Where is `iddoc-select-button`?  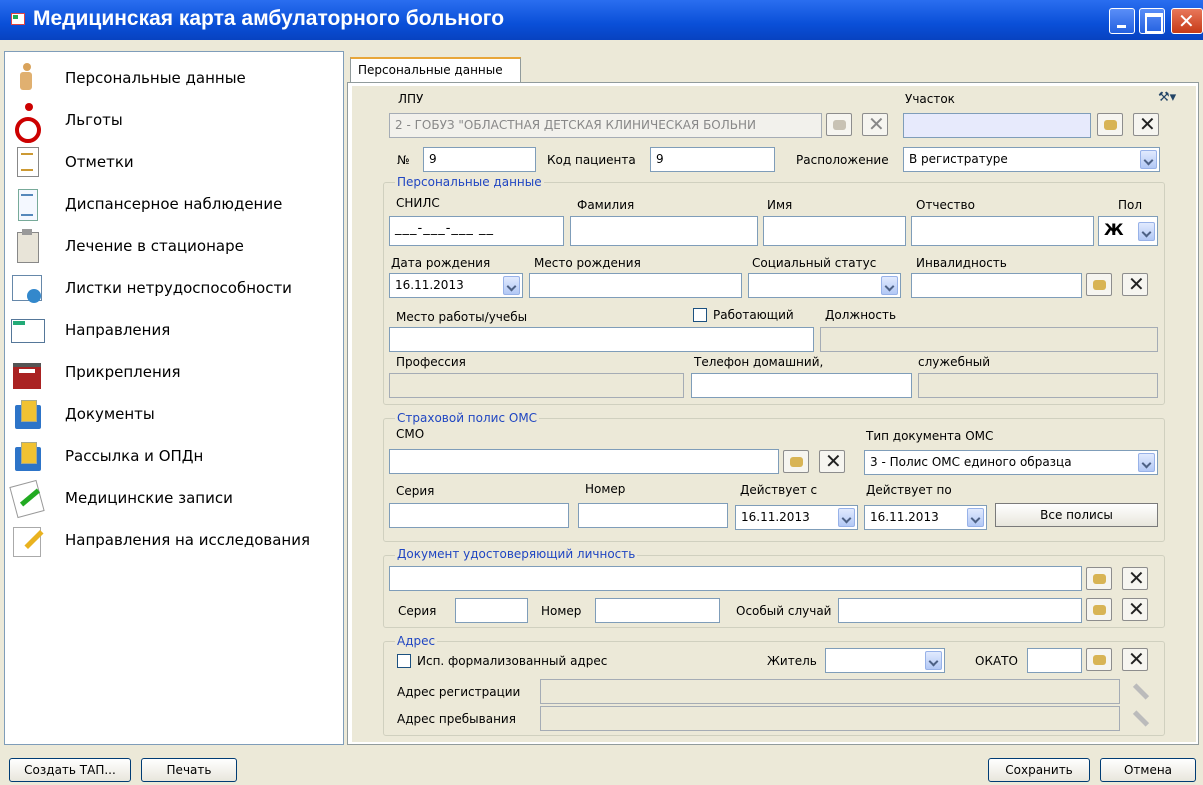
iddoc-select-button is located at coordinates (1099, 578).